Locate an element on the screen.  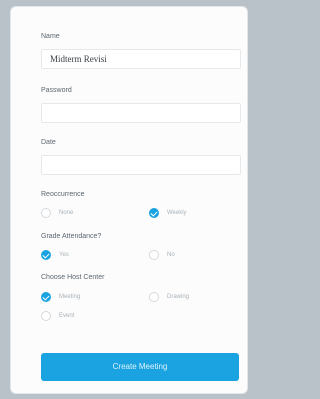
grade-attendance-label: Grade Attendance? is located at coordinates (71, 236).